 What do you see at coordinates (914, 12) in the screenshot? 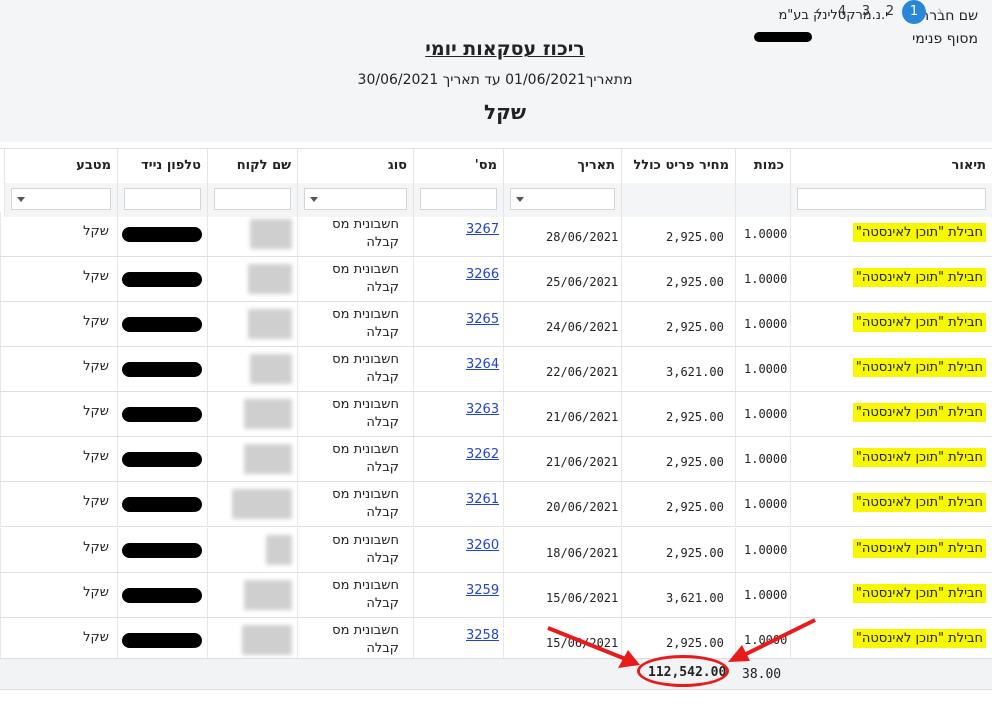
I see `page-button-1: 1` at bounding box center [914, 12].